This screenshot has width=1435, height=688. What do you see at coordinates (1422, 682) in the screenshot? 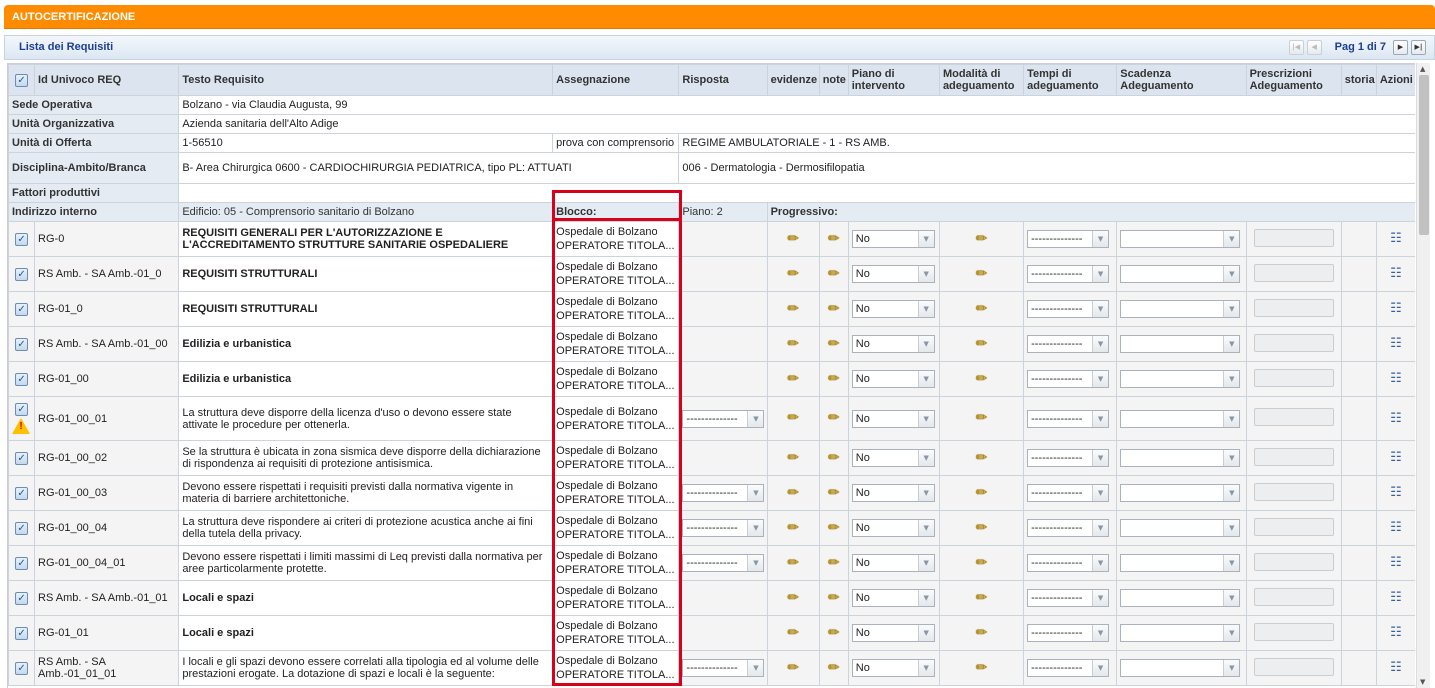
I see `scroll-down-icon: ▼` at bounding box center [1422, 682].